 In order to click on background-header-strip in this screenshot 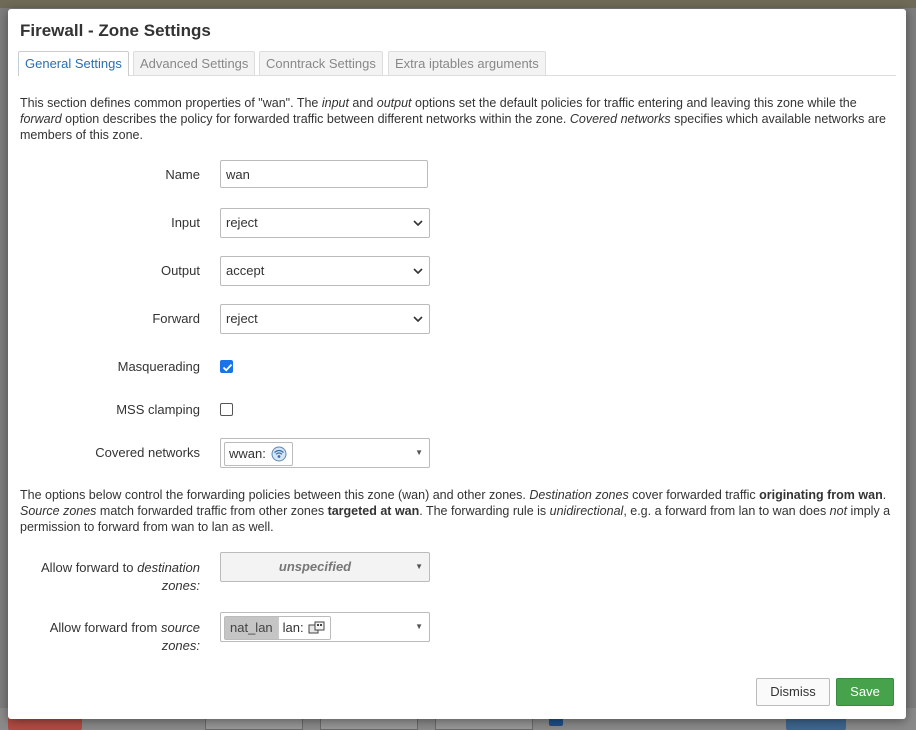, I will do `click(458, 4)`.